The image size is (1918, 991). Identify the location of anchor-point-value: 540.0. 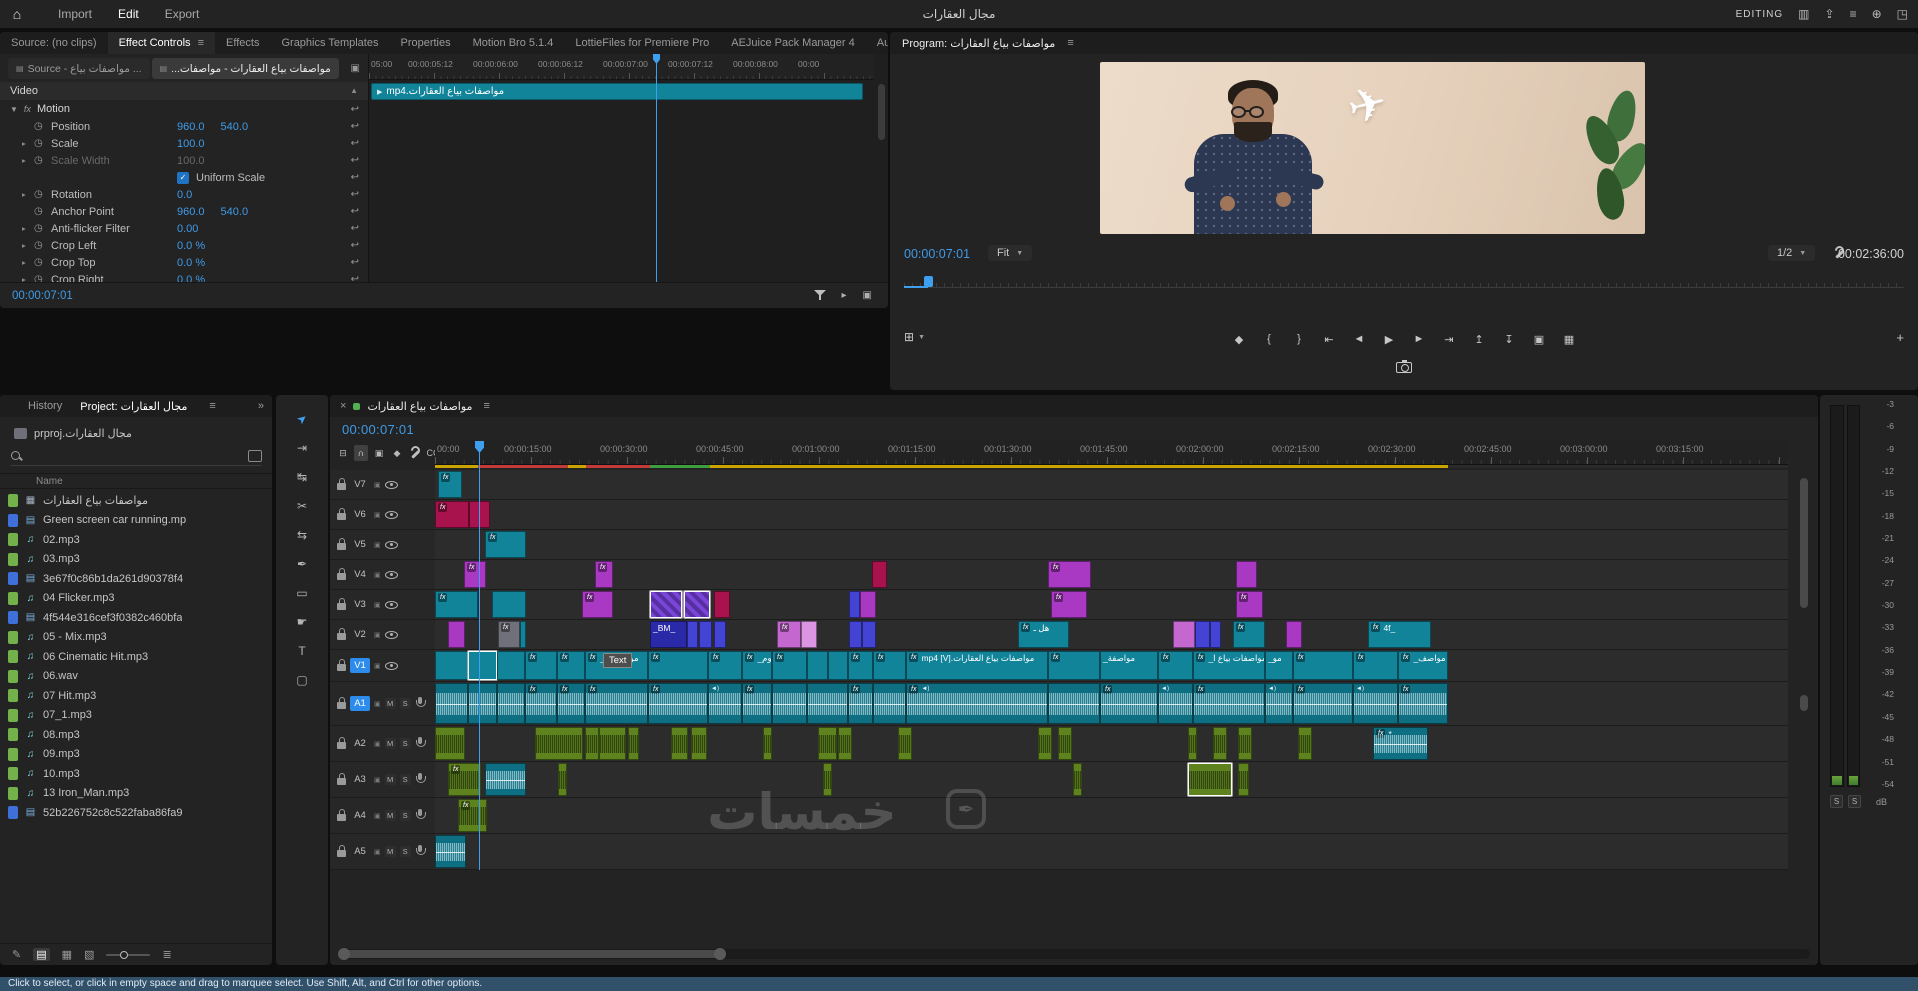
(235, 212).